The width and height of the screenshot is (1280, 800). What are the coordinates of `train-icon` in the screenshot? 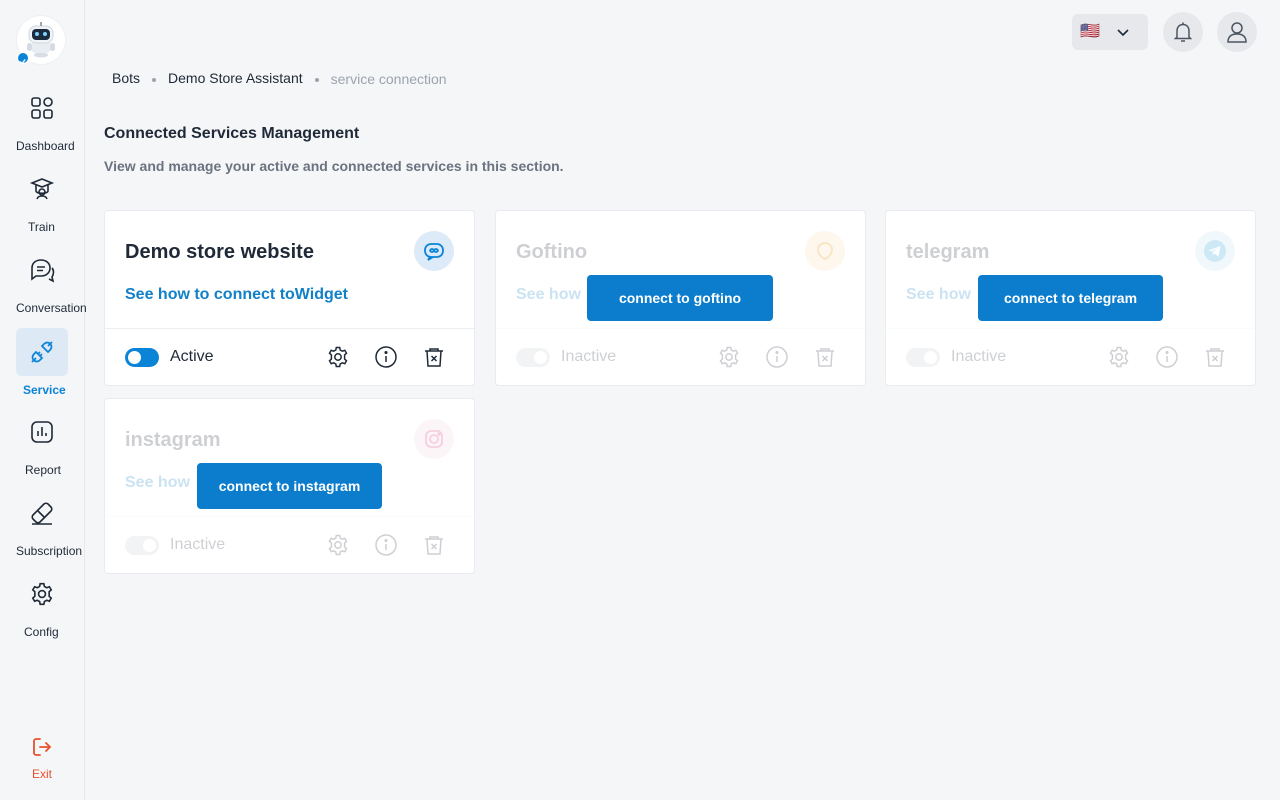 It's located at (42, 189).